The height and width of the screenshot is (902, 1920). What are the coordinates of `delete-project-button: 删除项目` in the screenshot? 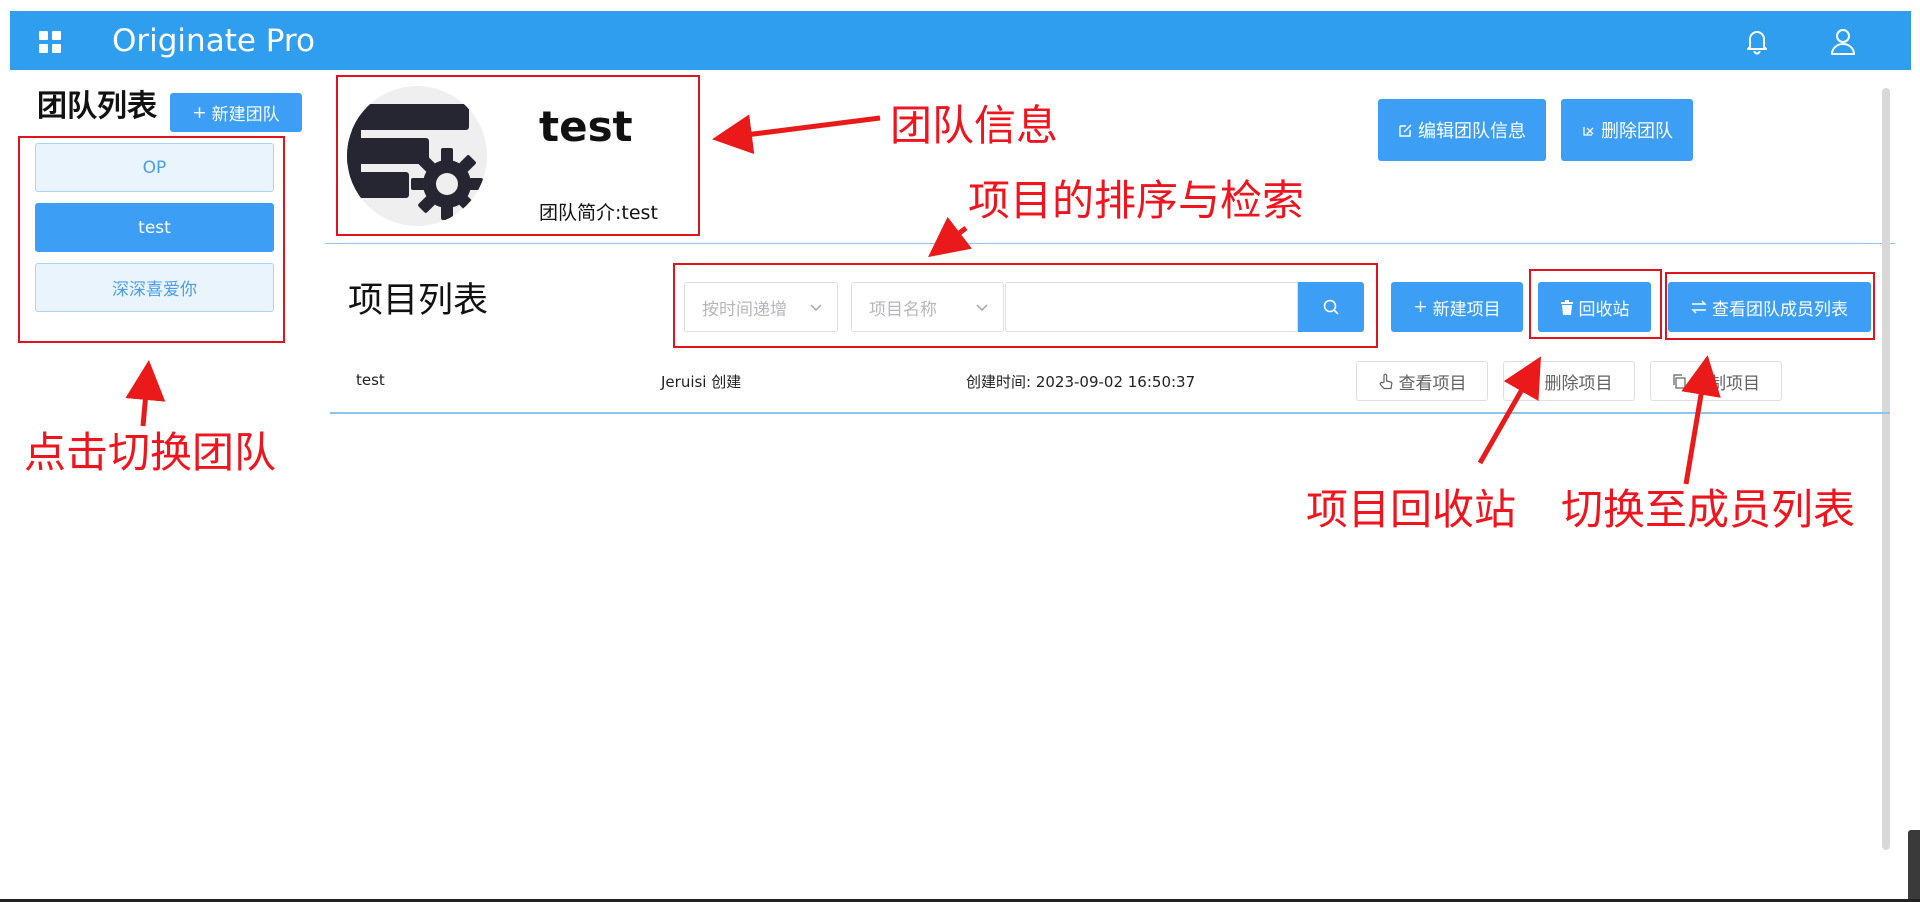 It's located at (1569, 381).